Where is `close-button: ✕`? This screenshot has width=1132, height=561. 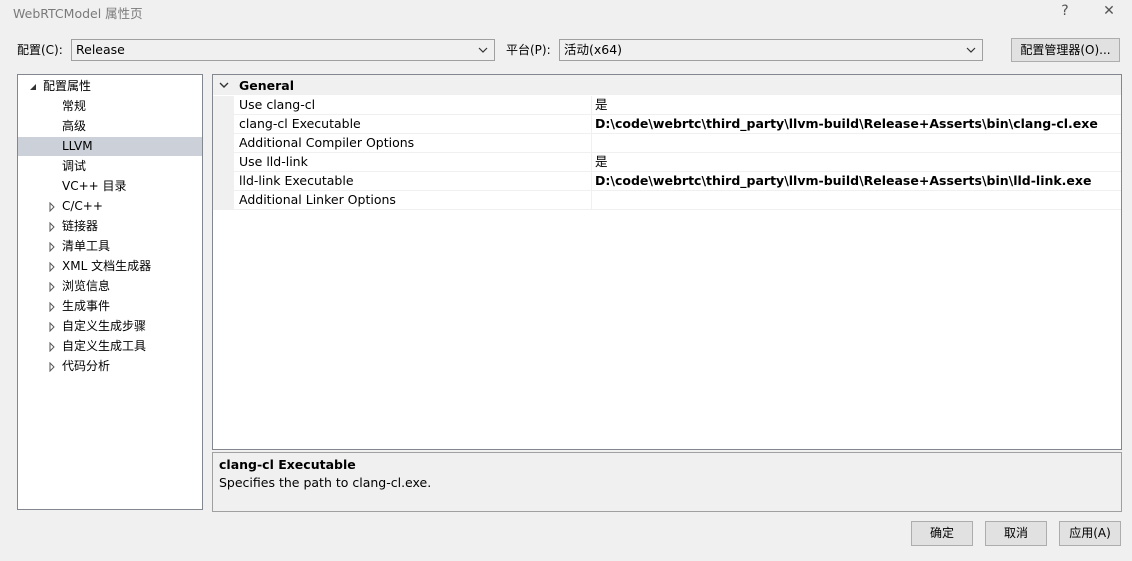
close-button: ✕ is located at coordinates (1109, 12).